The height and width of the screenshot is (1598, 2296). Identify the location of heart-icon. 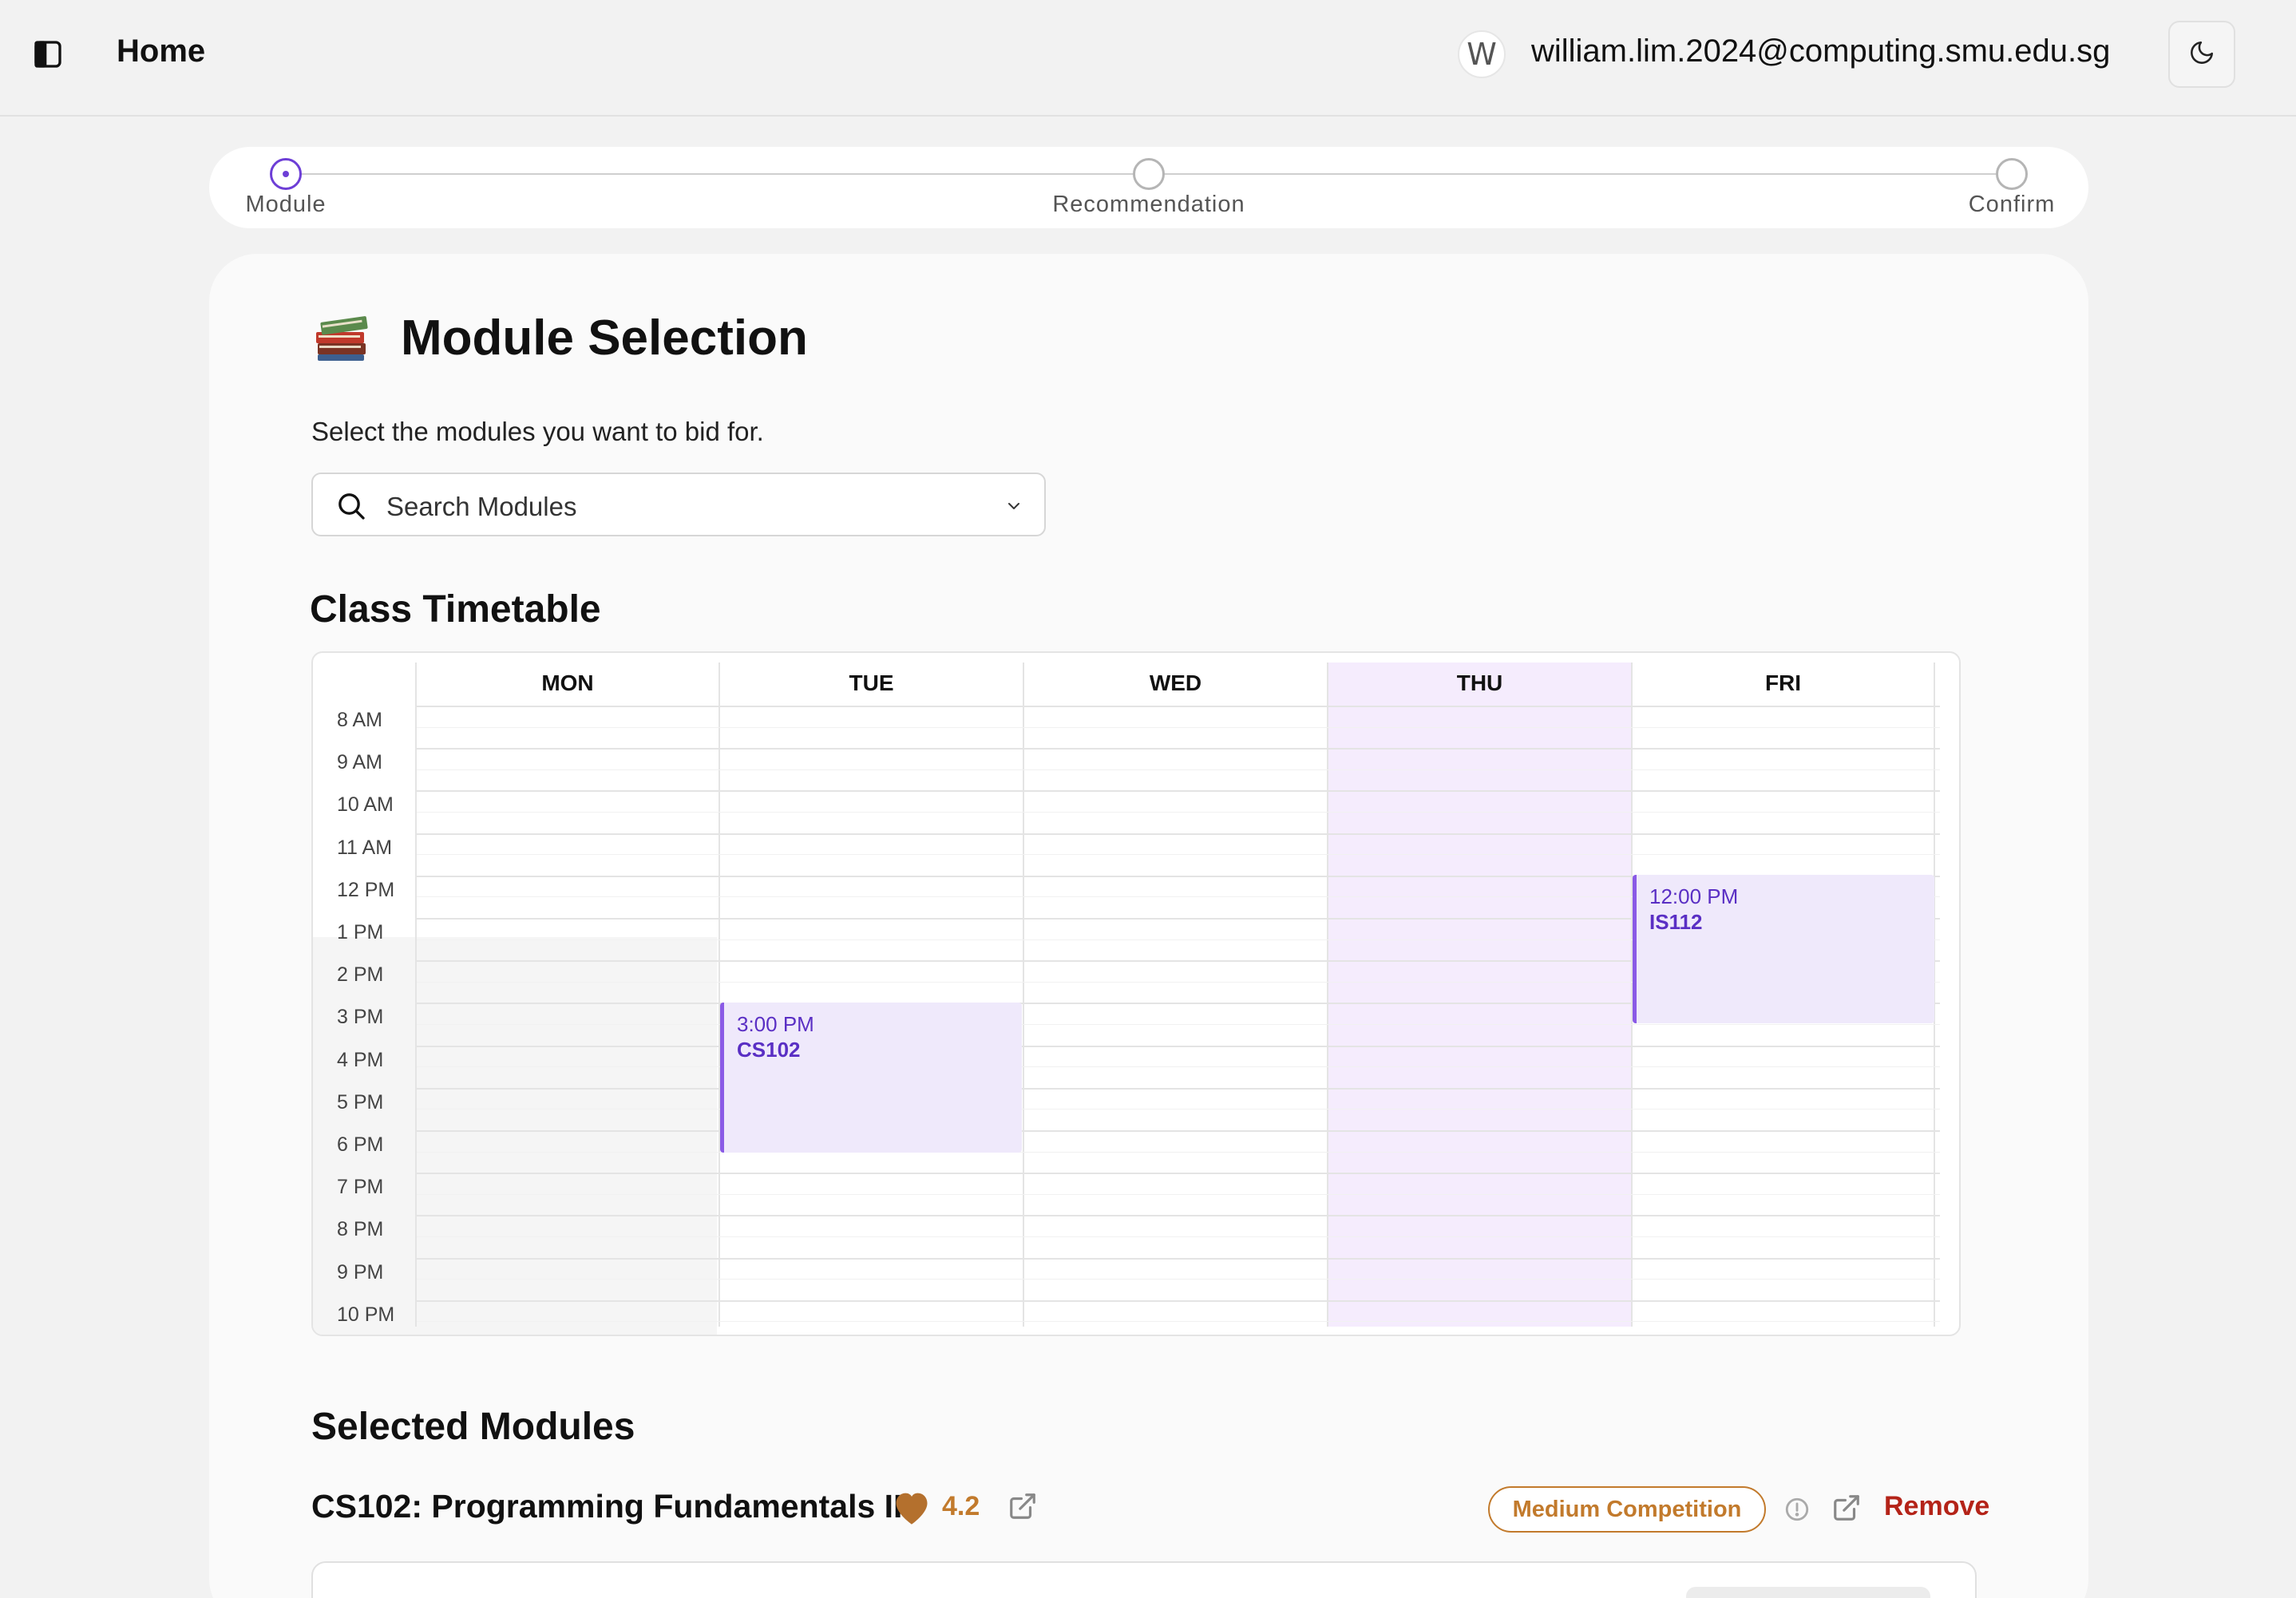
(911, 1509).